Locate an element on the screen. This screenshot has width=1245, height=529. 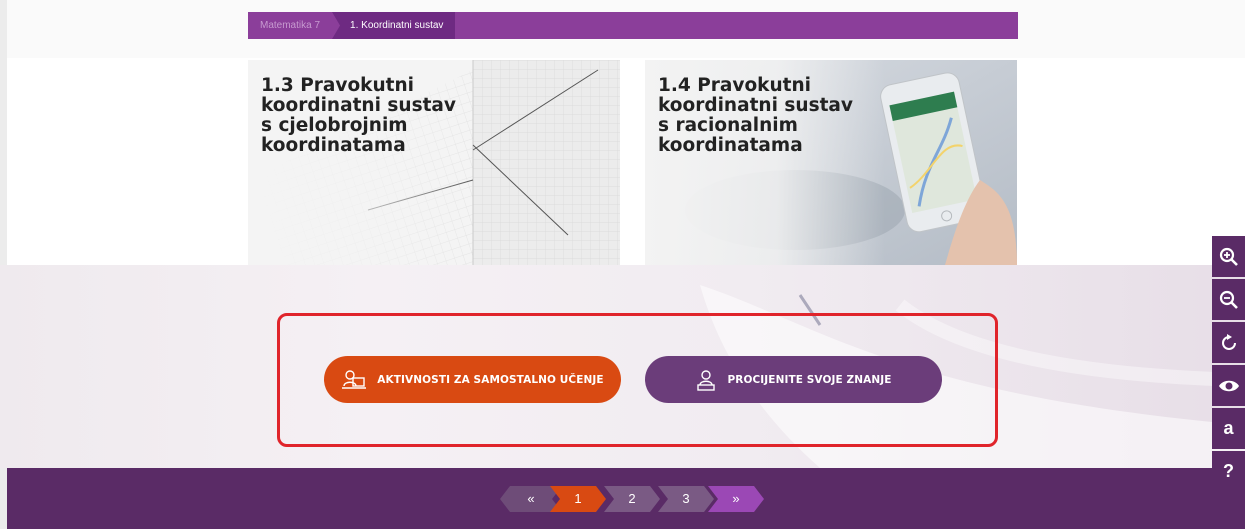
reset-button is located at coordinates (1228, 342).